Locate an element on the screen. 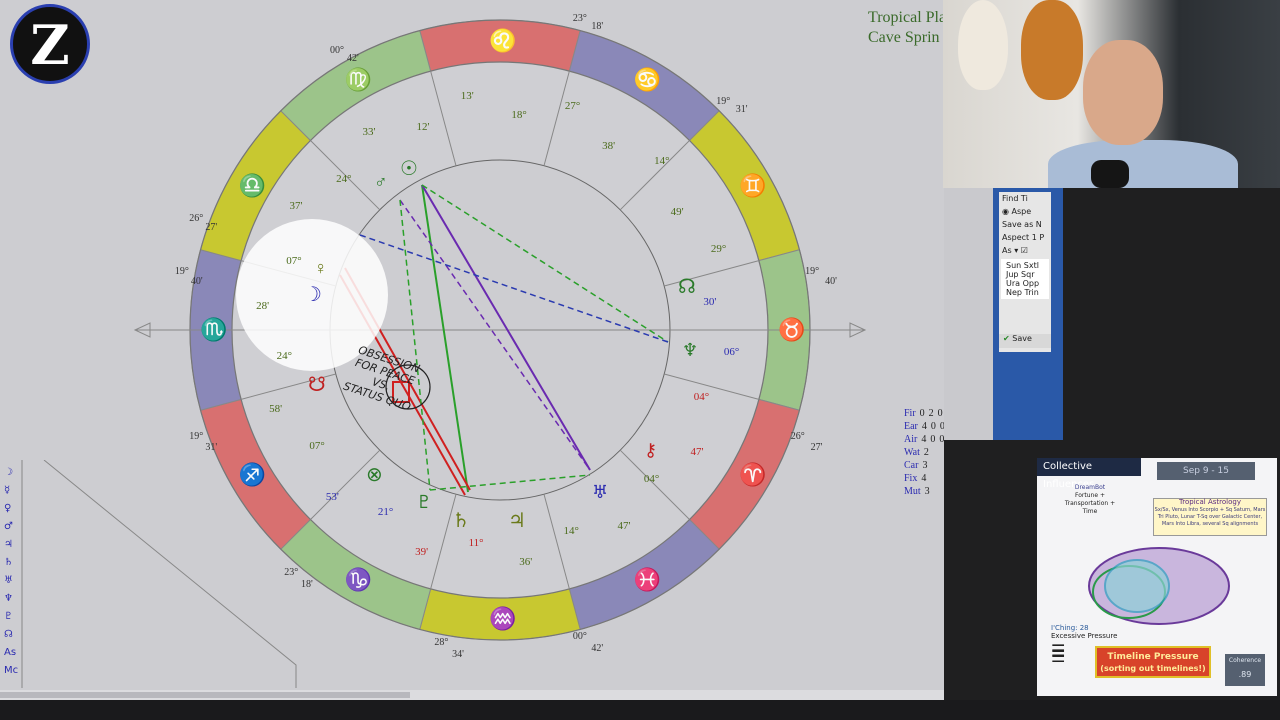  aspect-grid-row-label: ♃ is located at coordinates (8, 544).